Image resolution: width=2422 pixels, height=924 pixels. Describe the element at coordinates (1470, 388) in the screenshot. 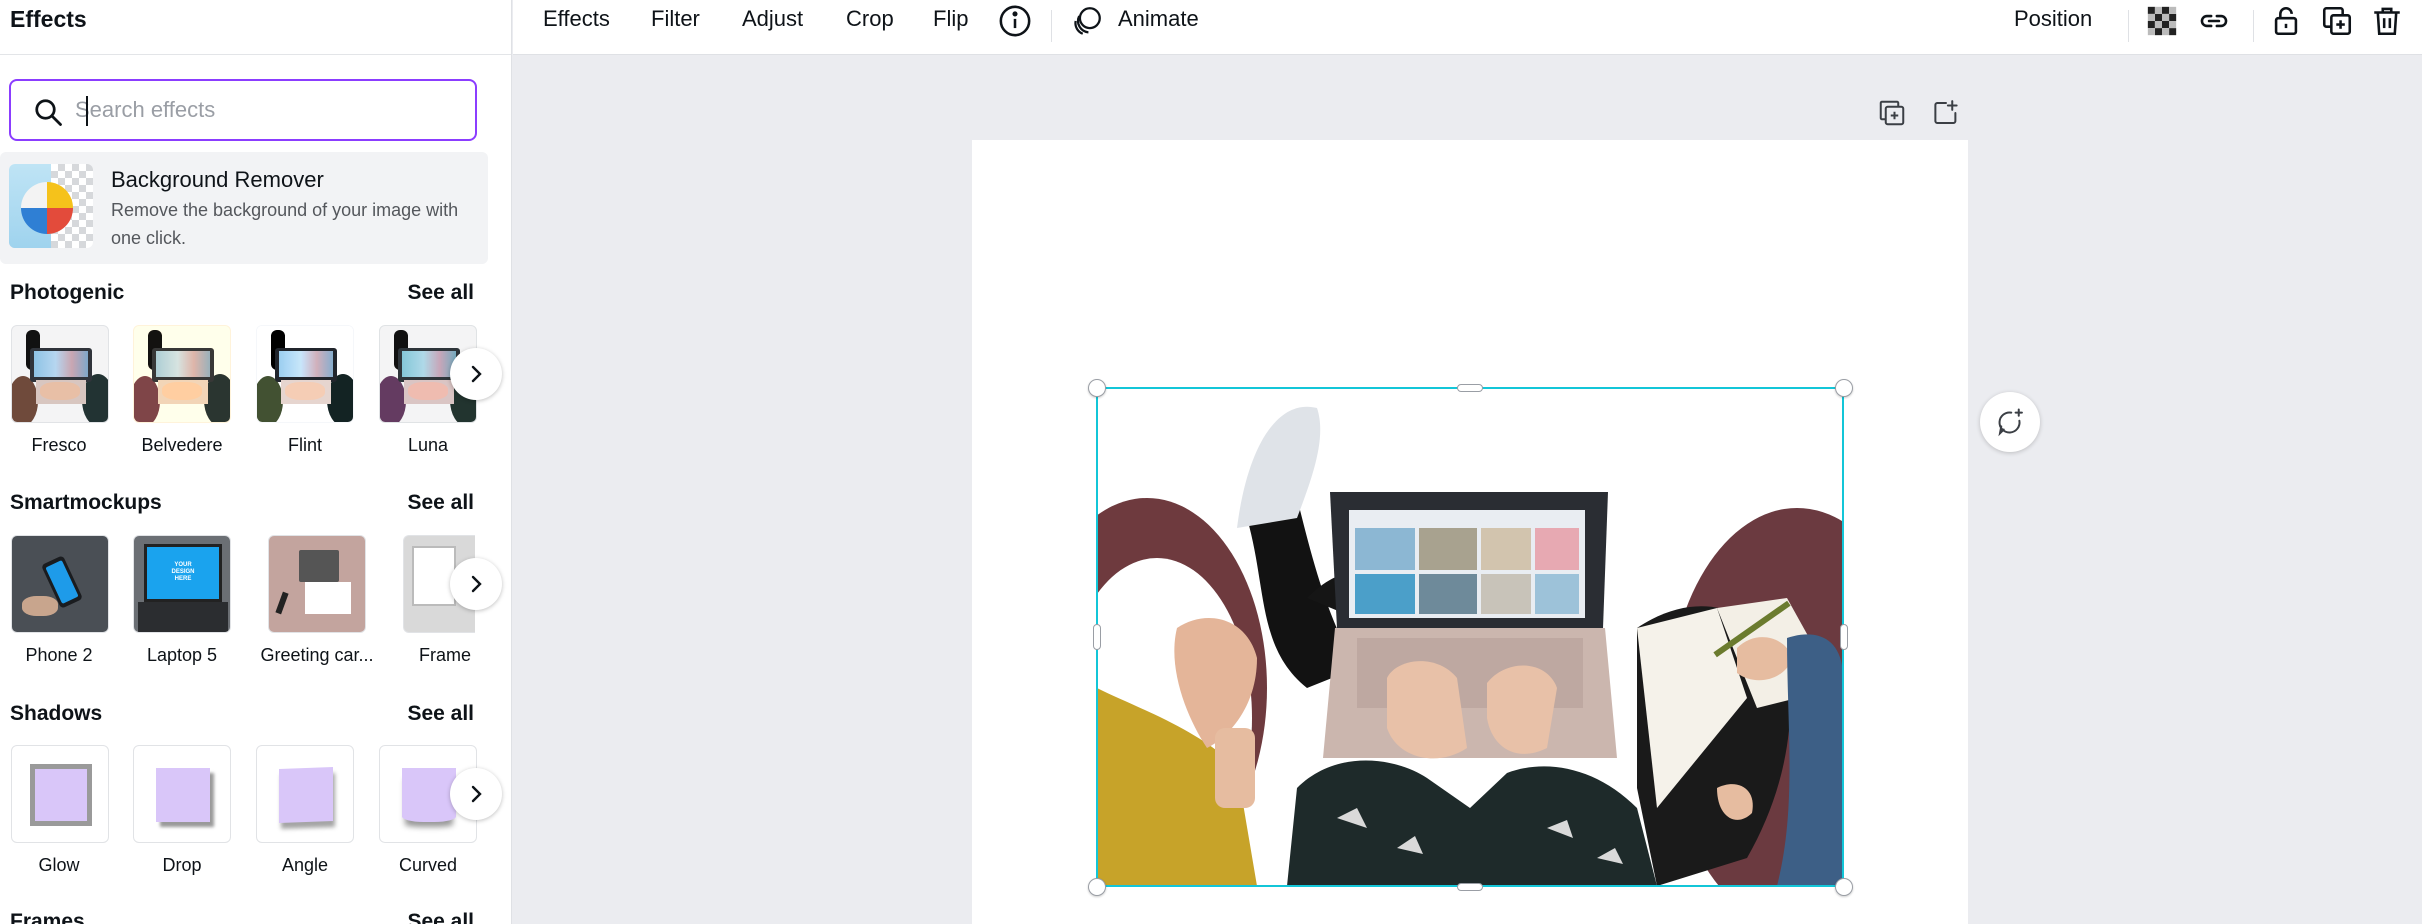

I see `resize-handle-top` at that location.